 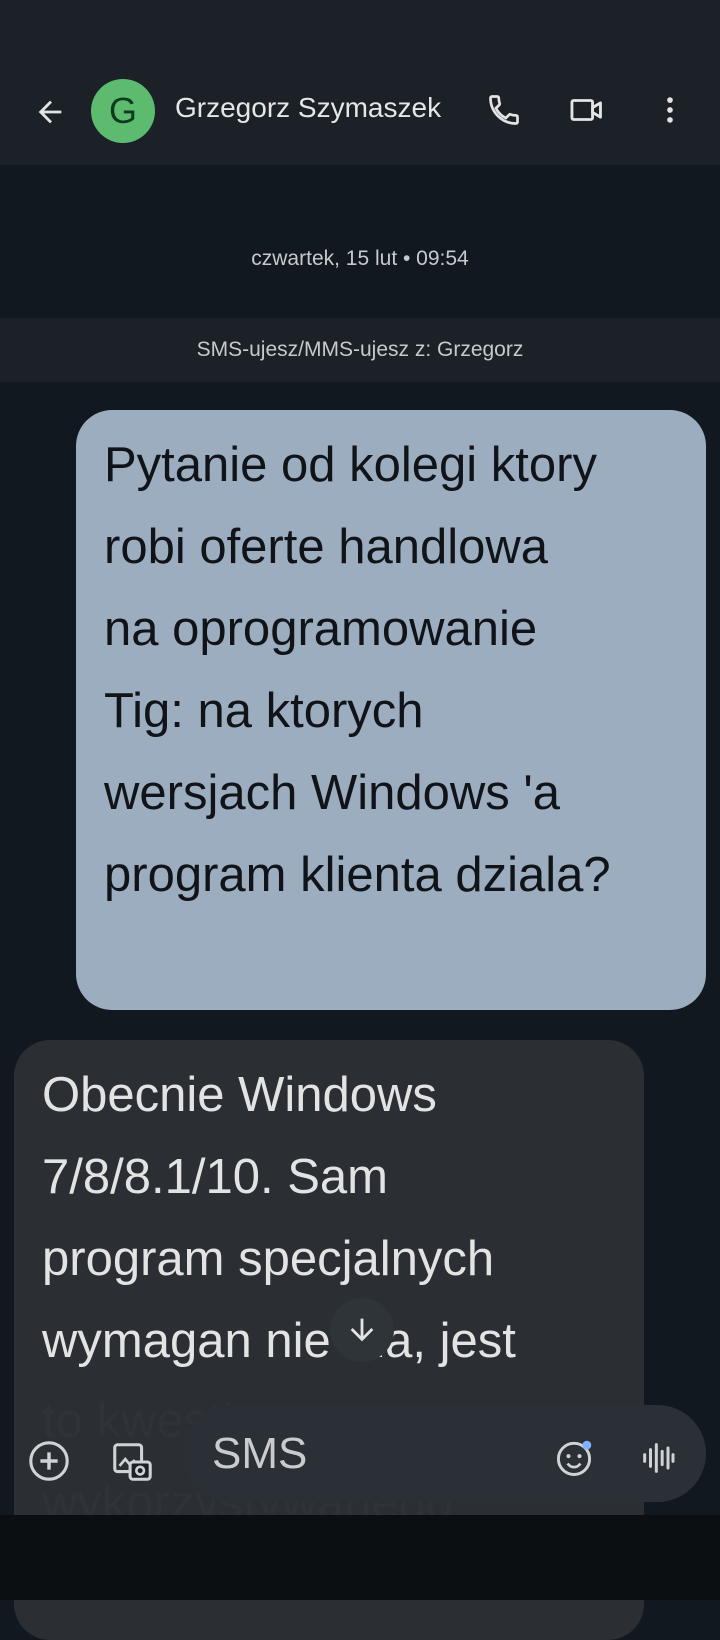 I want to click on back-button, so click(x=50, y=112).